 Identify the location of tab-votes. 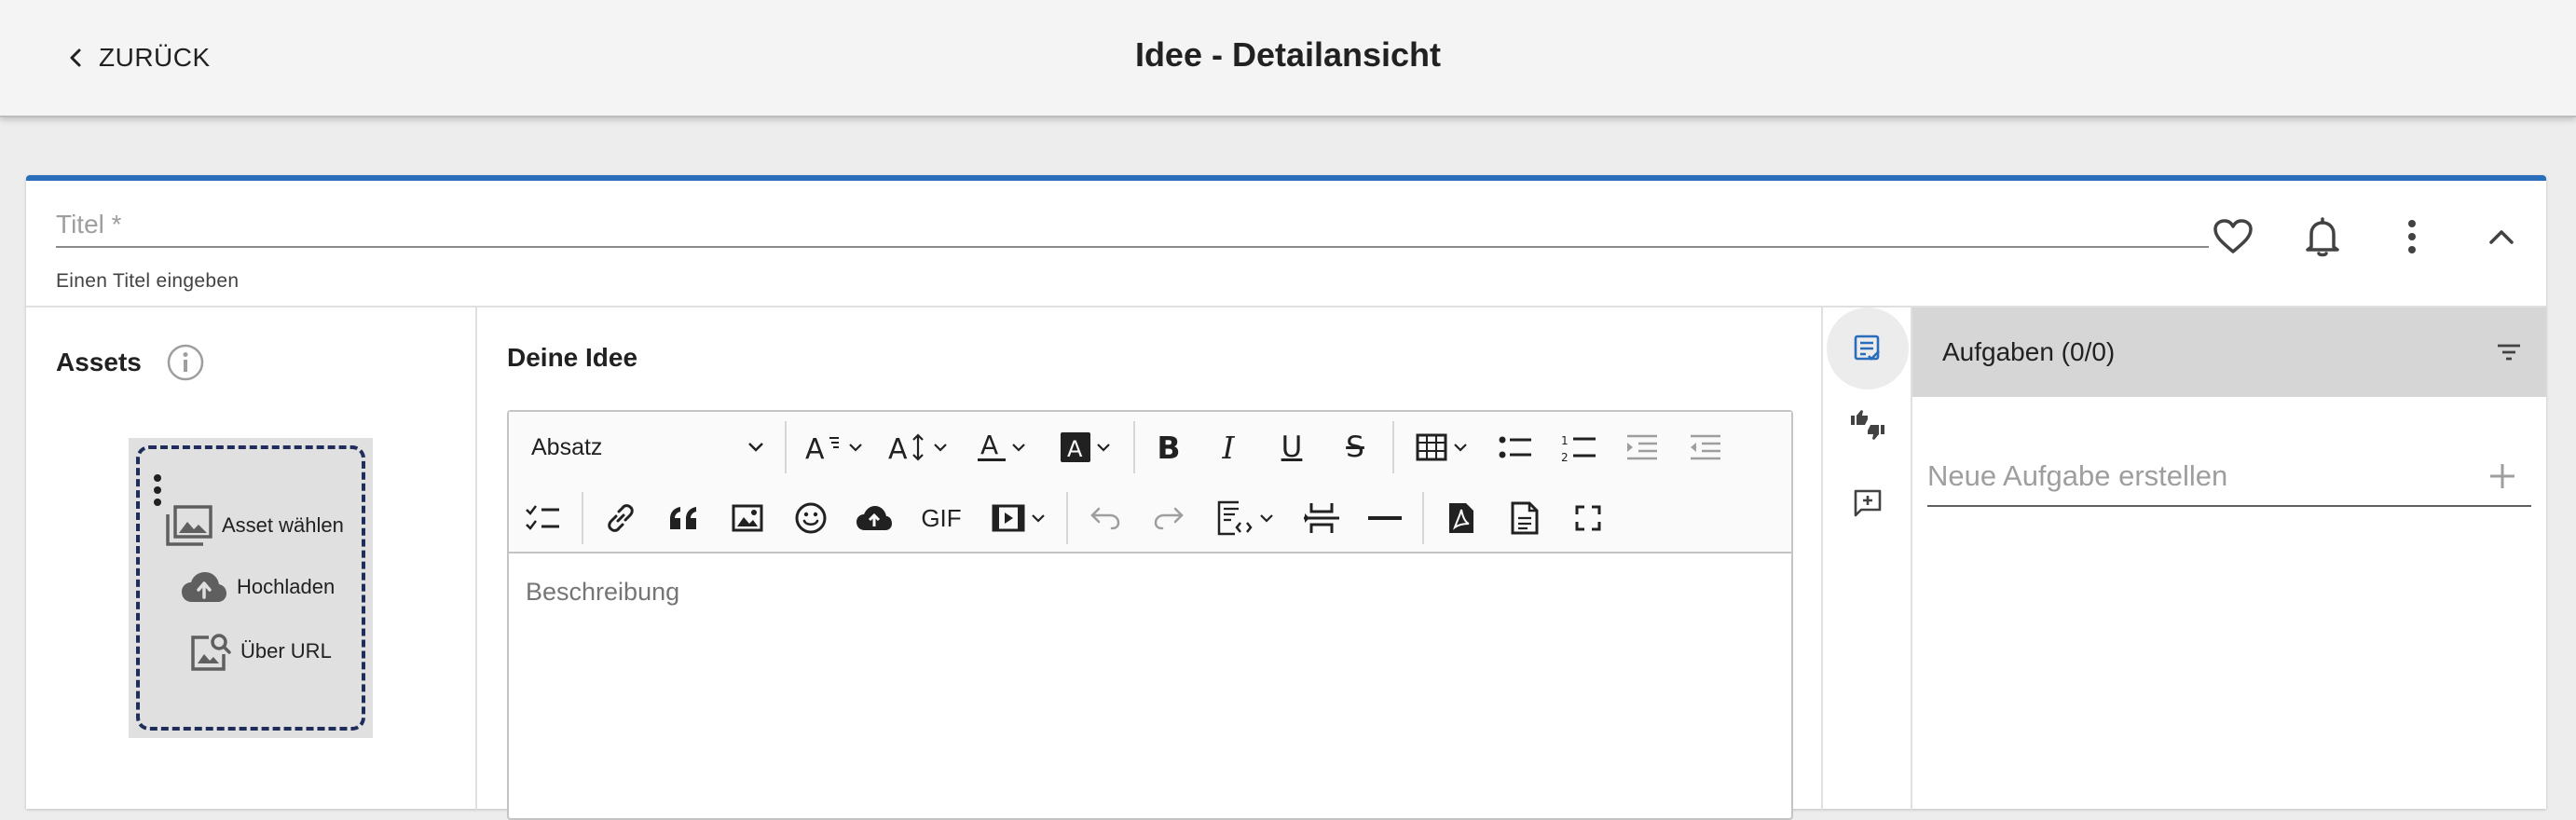
(1868, 425).